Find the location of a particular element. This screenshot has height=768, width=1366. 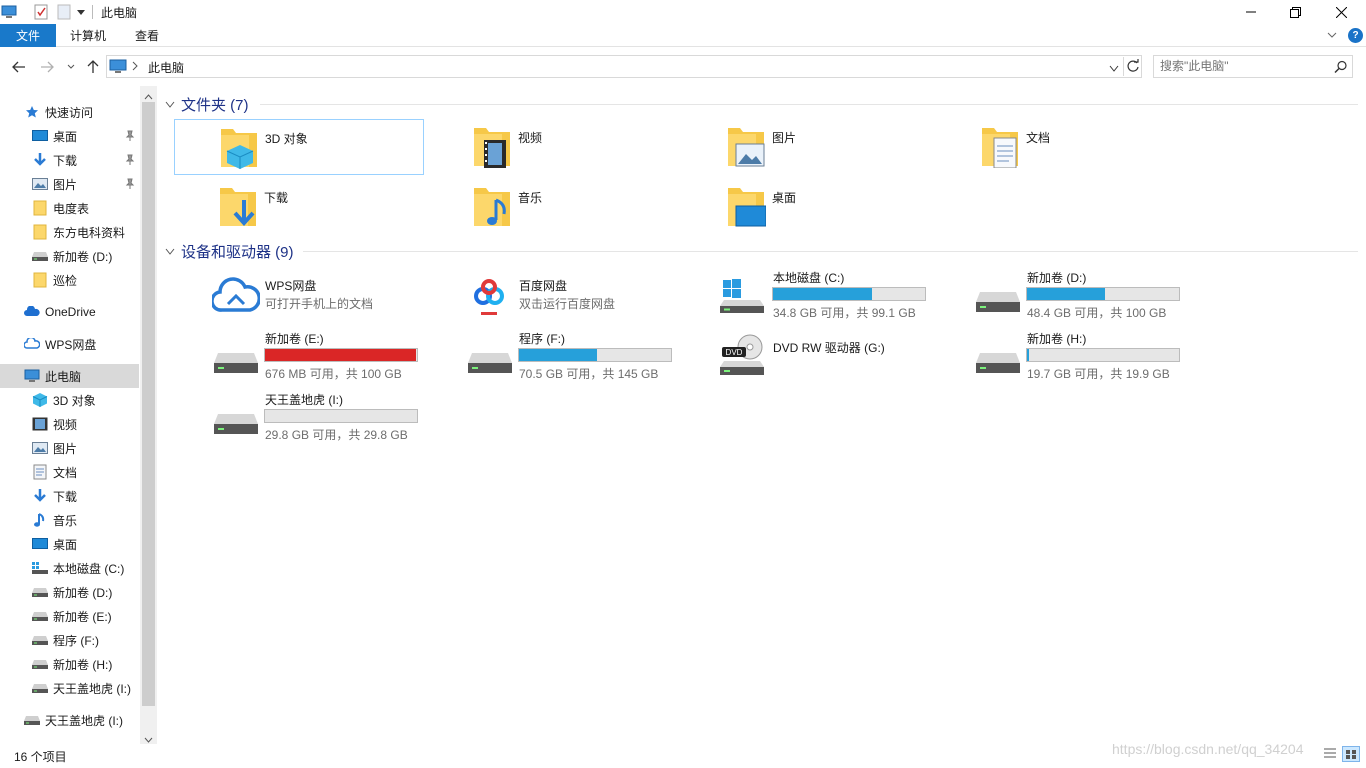

properties-icon is located at coordinates (41, 12).